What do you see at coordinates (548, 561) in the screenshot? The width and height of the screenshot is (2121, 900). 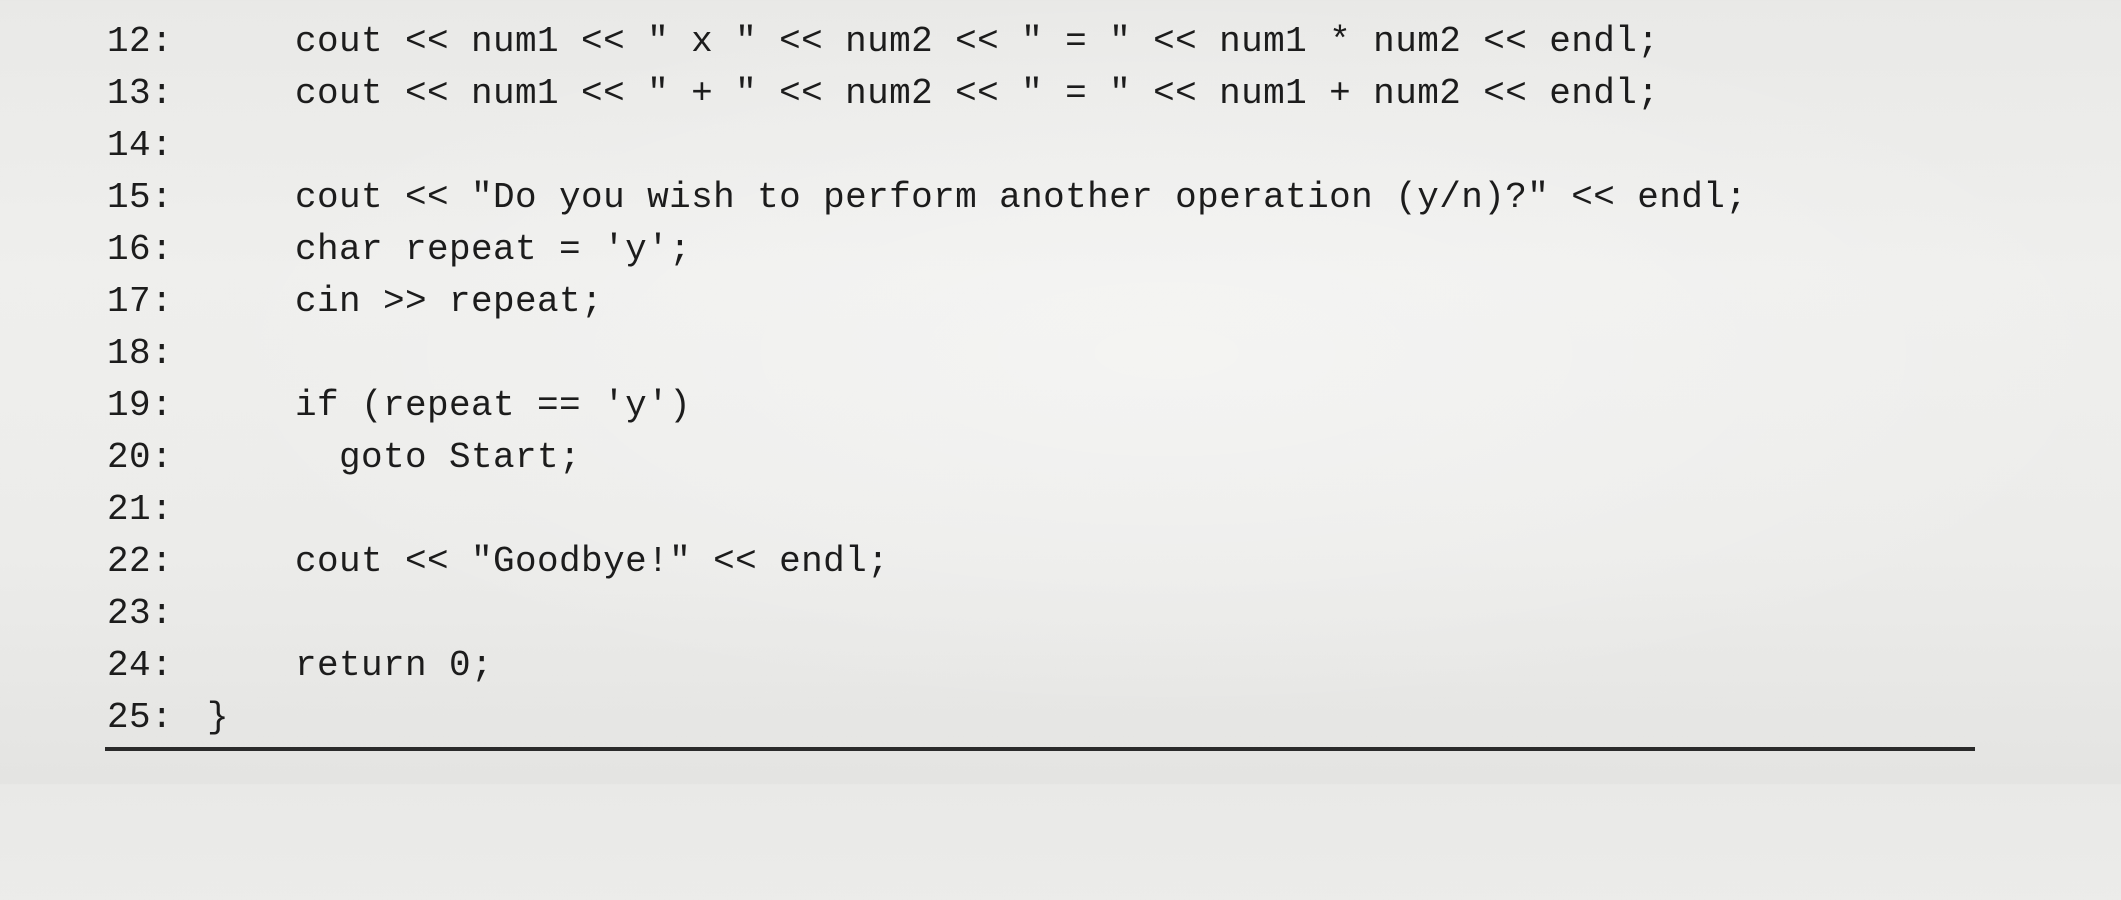 I see `line-code: cout << "Goodbye!" << endl;` at bounding box center [548, 561].